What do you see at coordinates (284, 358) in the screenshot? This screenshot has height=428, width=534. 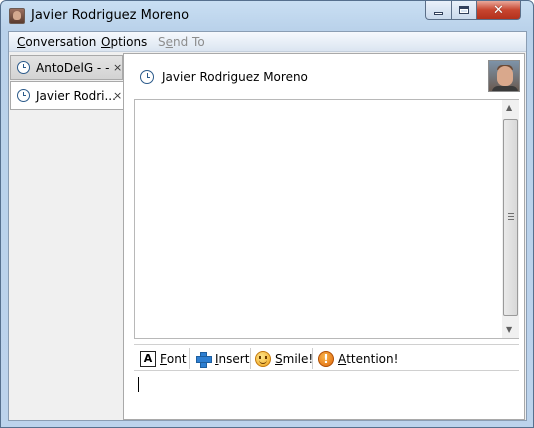 I see `smile-button: Smile!` at bounding box center [284, 358].